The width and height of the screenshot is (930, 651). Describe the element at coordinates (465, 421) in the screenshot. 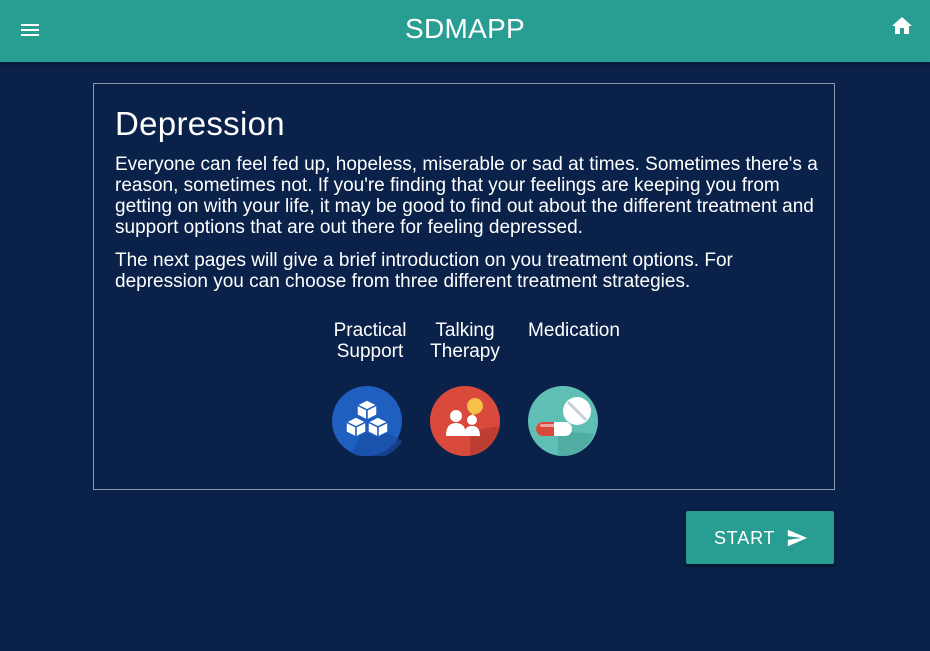

I see `people-talking-icon` at that location.